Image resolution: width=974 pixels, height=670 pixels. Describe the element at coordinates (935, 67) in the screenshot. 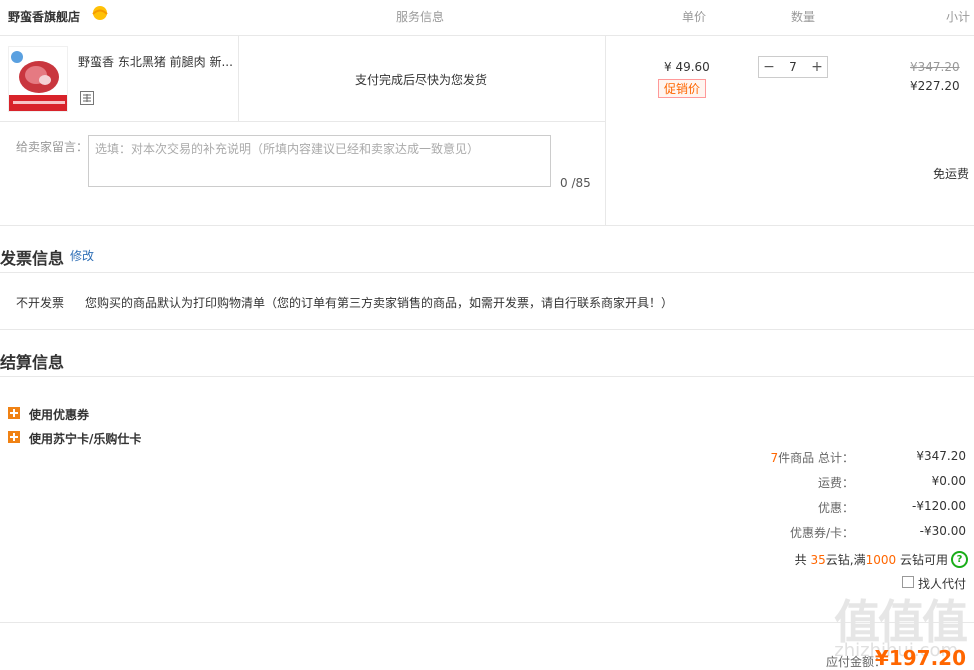

I see `original-subtotal: ¥347.20` at that location.